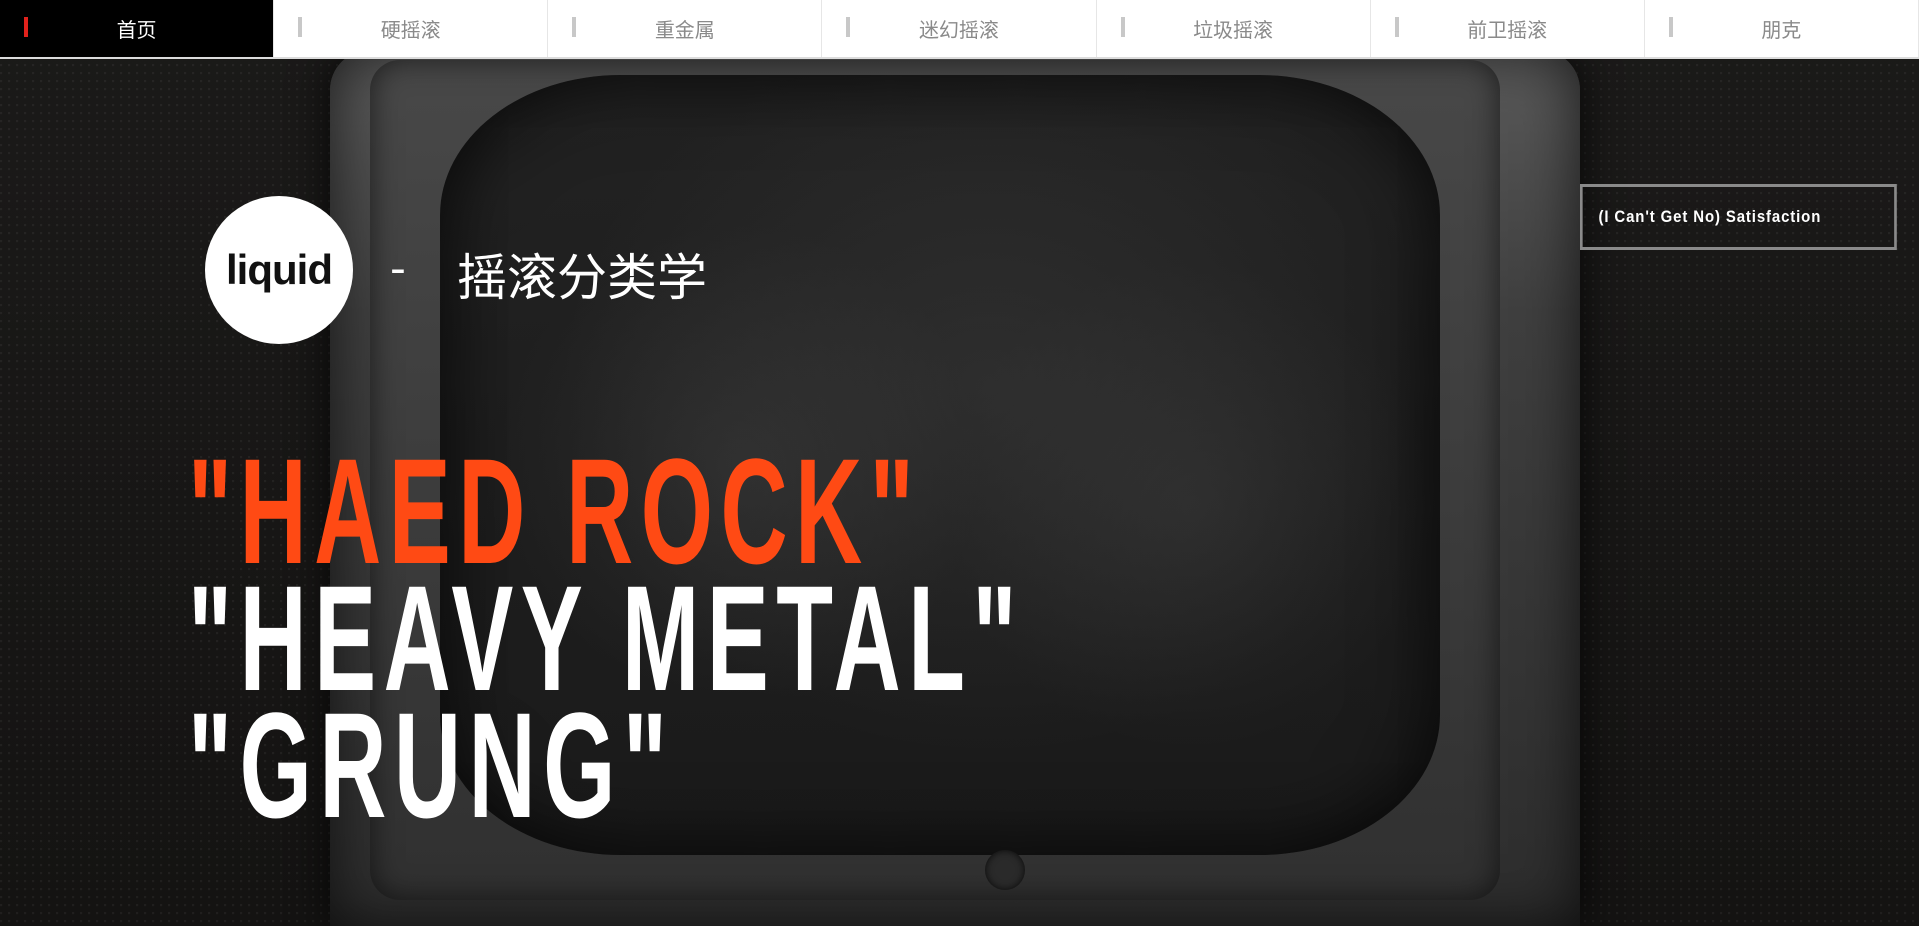 Image resolution: width=1919 pixels, height=926 pixels. I want to click on song-button: (I Can't Get No) Satisfaction, so click(1738, 217).